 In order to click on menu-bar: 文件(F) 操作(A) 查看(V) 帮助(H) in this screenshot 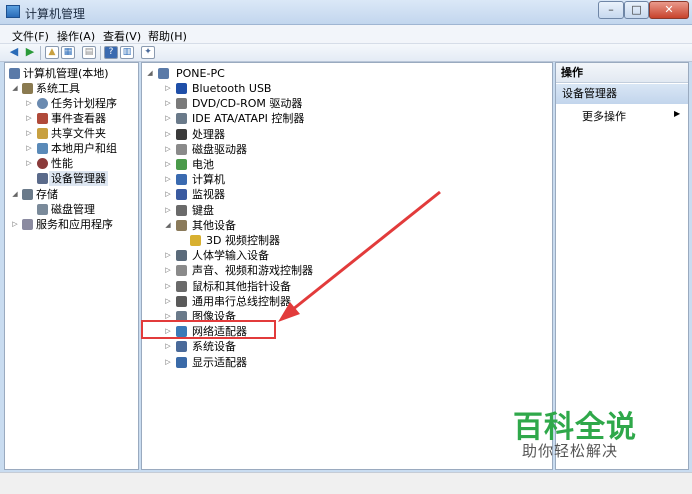, I will do `click(346, 34)`.